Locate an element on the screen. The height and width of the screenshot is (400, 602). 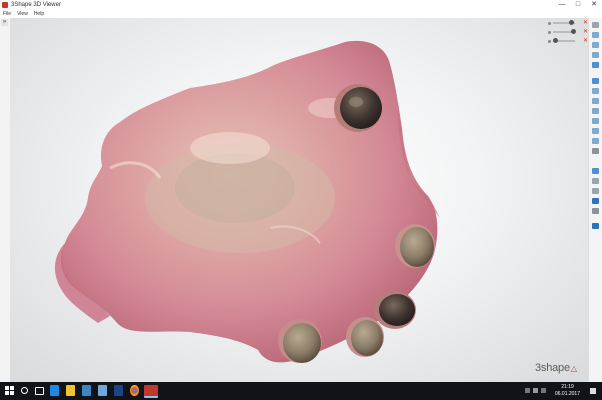
windows-taskbar: 21:19 06.01.2017 is located at coordinates (301, 391).